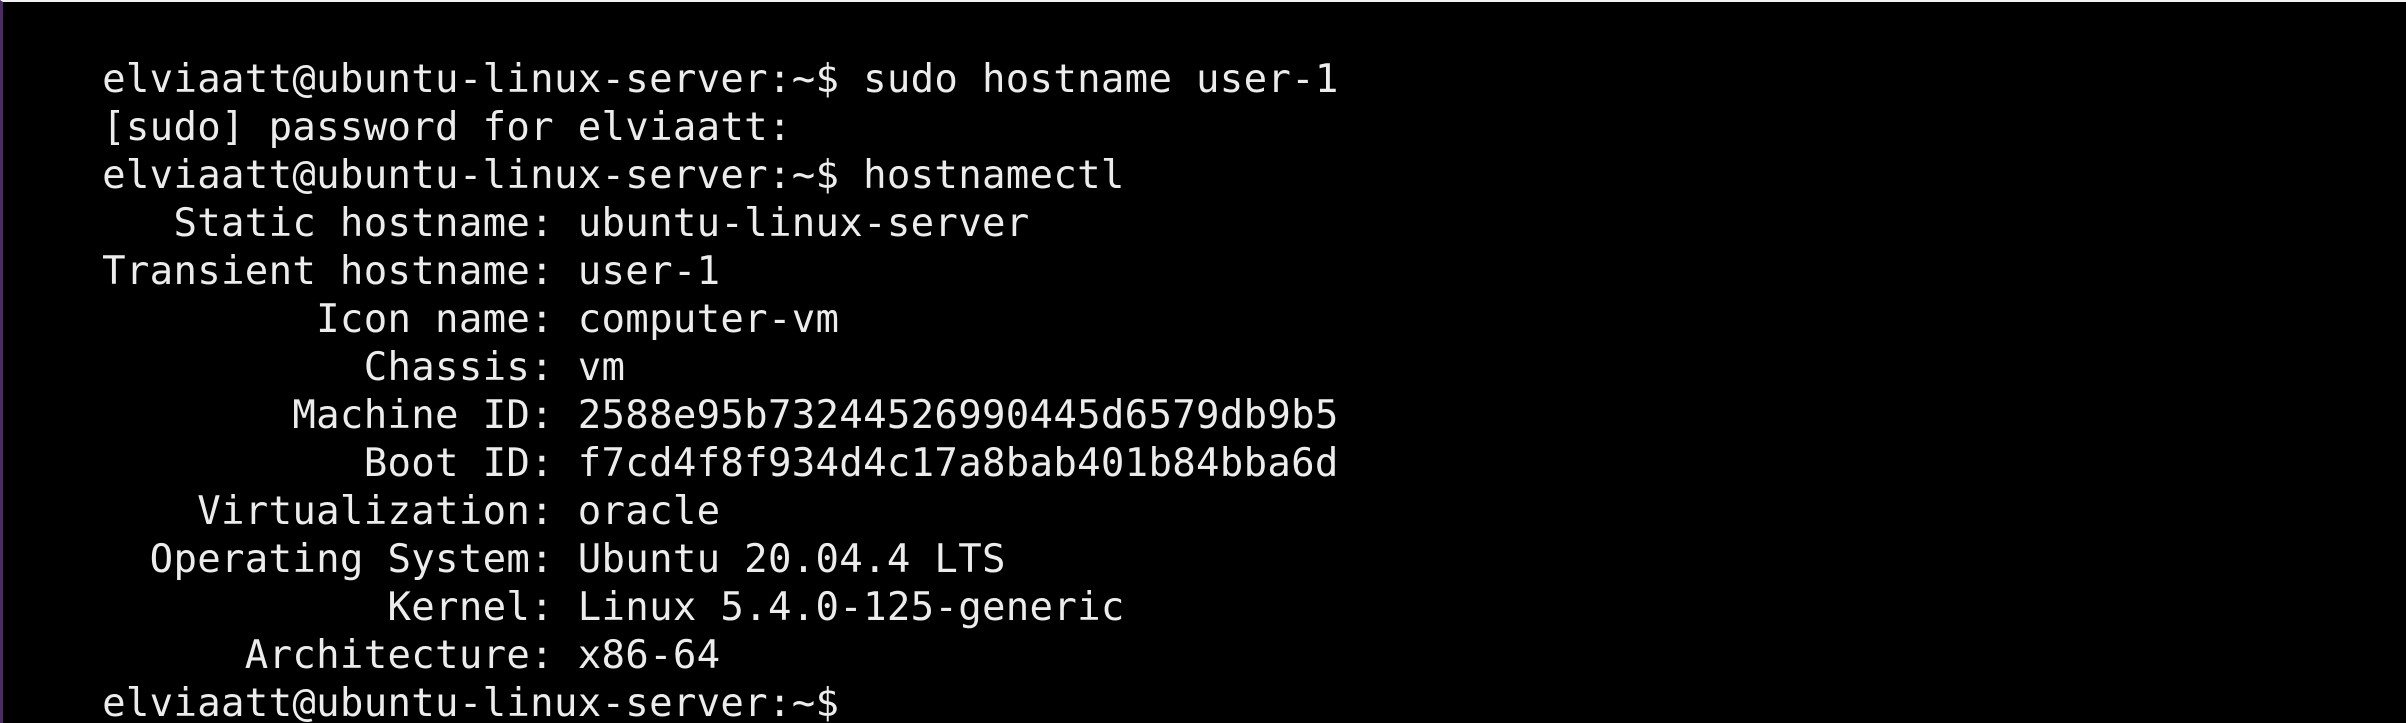 The height and width of the screenshot is (723, 2406). What do you see at coordinates (423, 295) in the screenshot?
I see `terminal-line-output: Icon name: computer-vm` at bounding box center [423, 295].